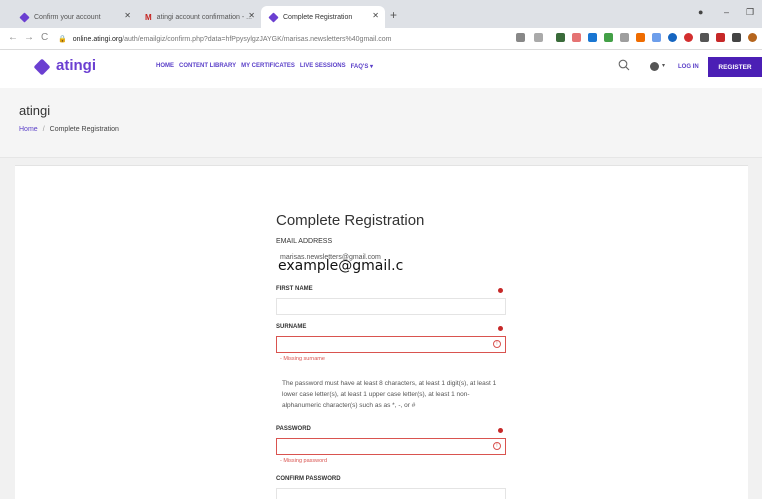 Image resolution: width=762 pixels, height=499 pixels. Describe the element at coordinates (391, 306) in the screenshot. I see `first-name-field` at that location.